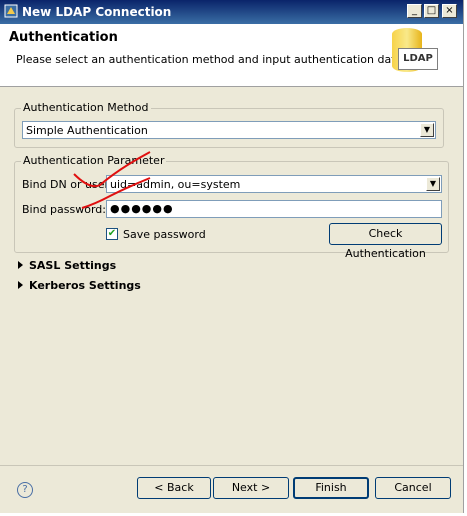  I want to click on save-password-checkbox: ✔, so click(112, 234).